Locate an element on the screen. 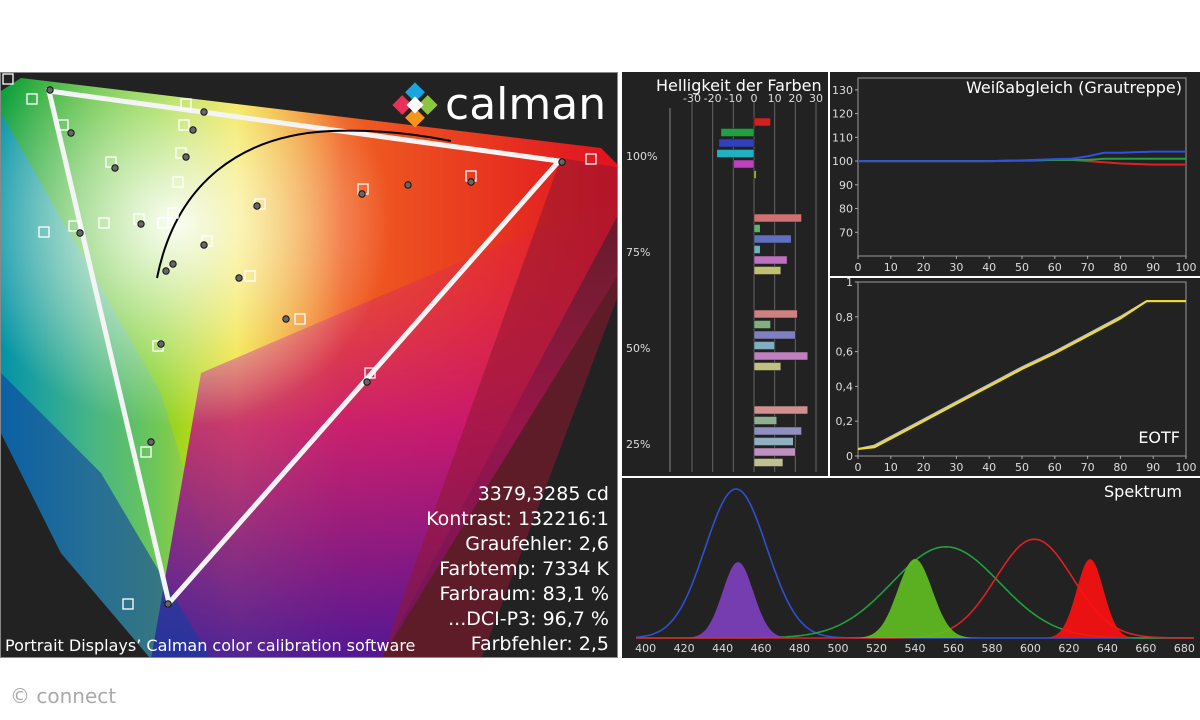 This screenshot has width=1200, height=720. series-line is located at coordinates (1021, 375).